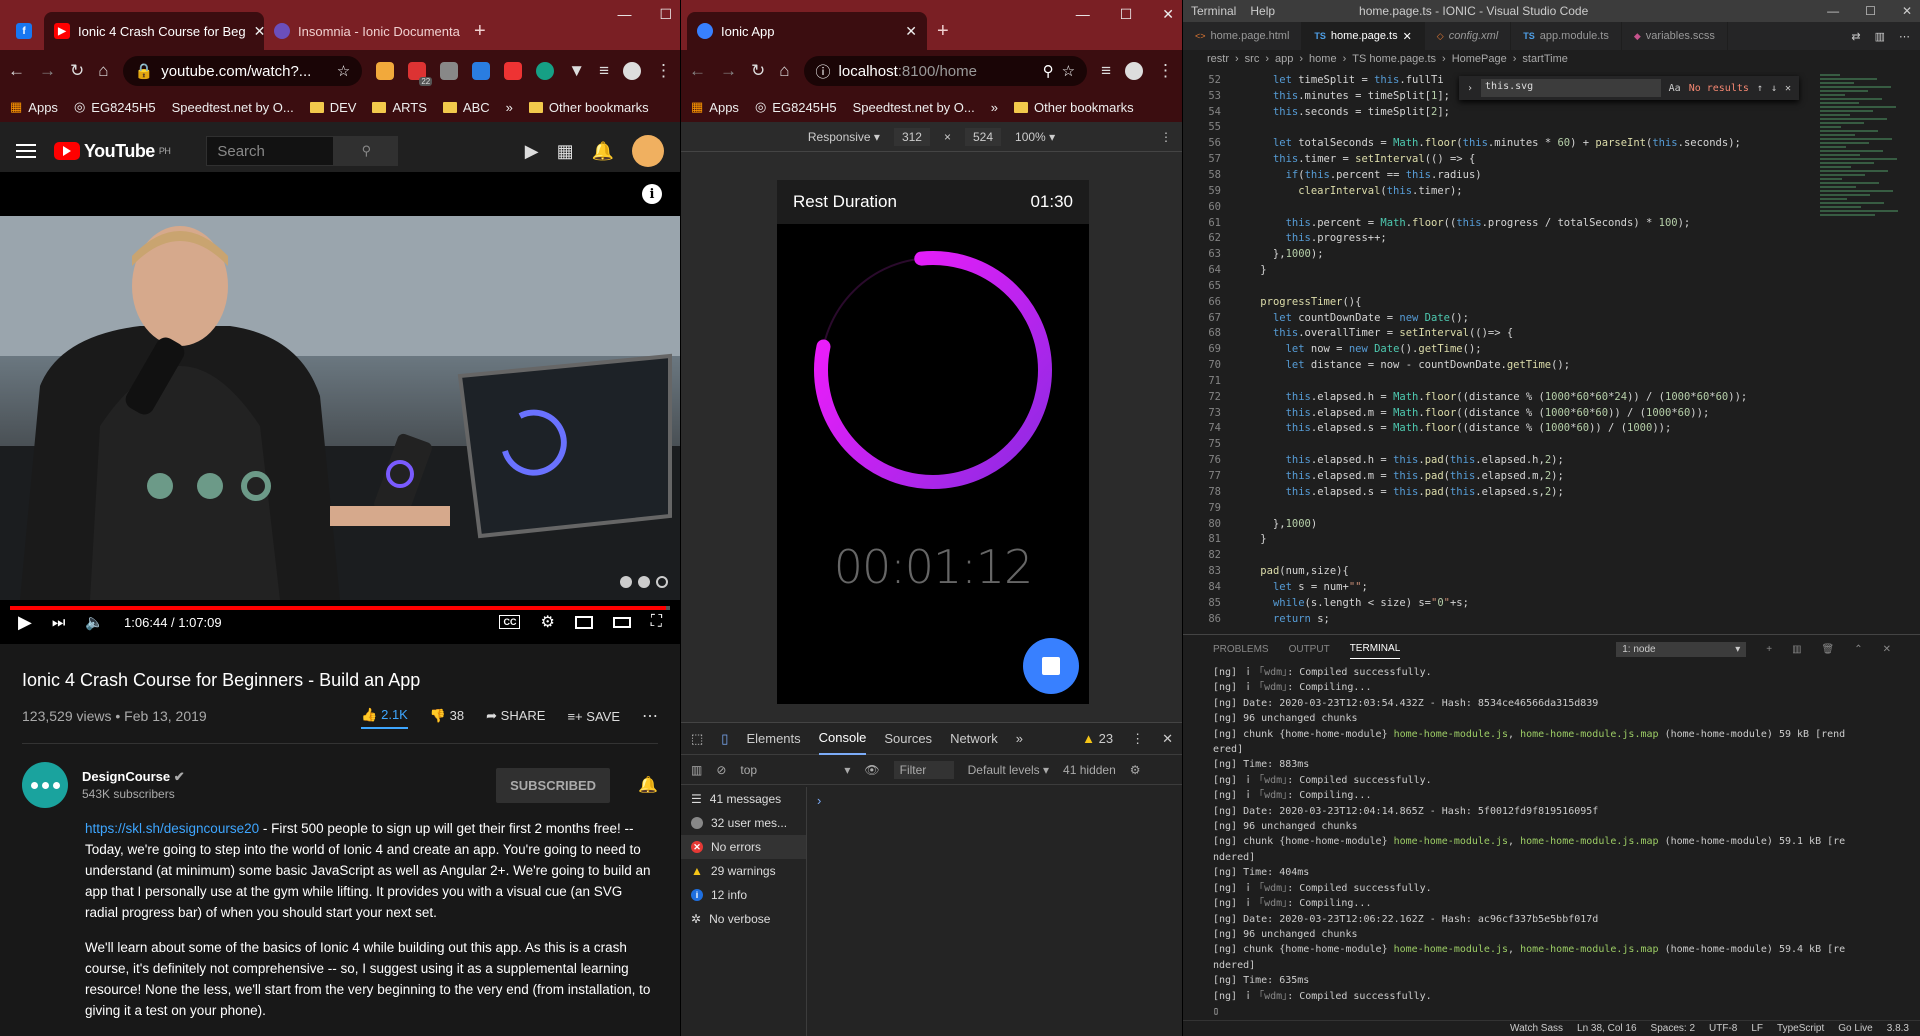 Image resolution: width=1920 pixels, height=1036 pixels. What do you see at coordinates (652, 194) in the screenshot?
I see `info-icon: i` at bounding box center [652, 194].